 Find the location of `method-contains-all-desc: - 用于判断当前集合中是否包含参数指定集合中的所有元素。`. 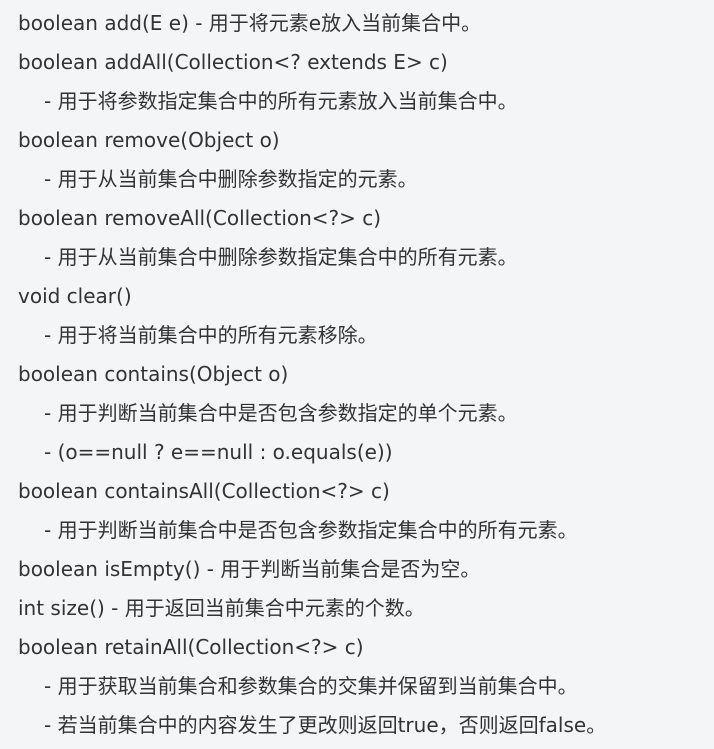

method-contains-all-desc: - 用于判断当前集合中是否包含参数指定集合中的所有元素。 is located at coordinates (311, 530).